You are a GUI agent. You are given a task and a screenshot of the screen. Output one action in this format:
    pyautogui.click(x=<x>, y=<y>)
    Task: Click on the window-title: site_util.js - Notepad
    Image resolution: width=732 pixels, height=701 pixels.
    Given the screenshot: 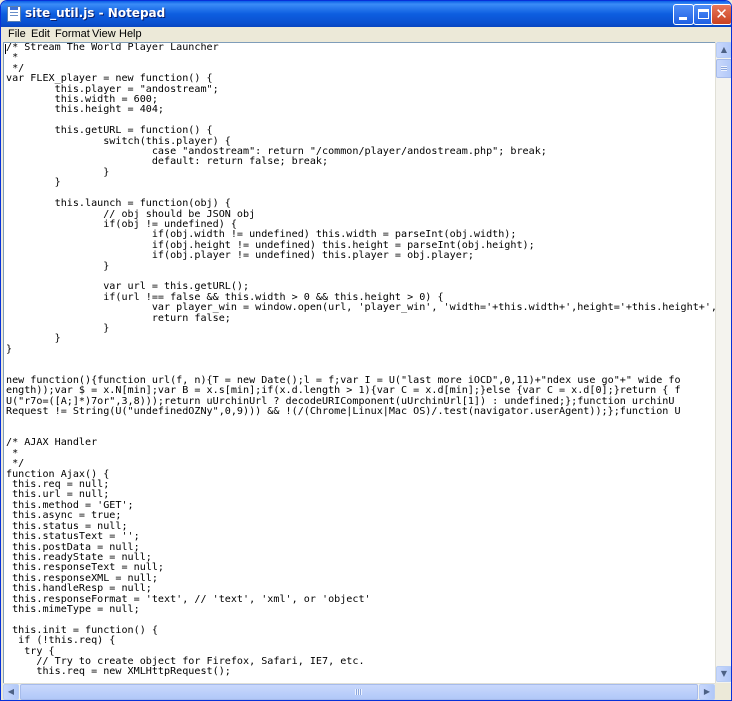 What is the action you would take?
    pyautogui.click(x=95, y=13)
    